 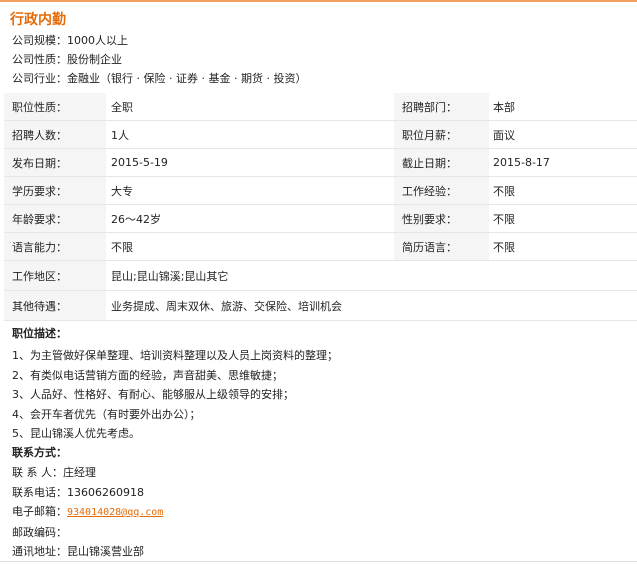 I want to click on field-label: 招聘人数：, so click(x=55, y=134).